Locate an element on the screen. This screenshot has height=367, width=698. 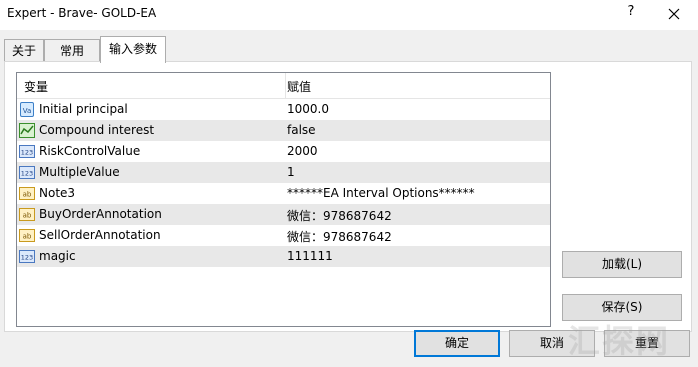
trend-chart-icon is located at coordinates (27, 130).